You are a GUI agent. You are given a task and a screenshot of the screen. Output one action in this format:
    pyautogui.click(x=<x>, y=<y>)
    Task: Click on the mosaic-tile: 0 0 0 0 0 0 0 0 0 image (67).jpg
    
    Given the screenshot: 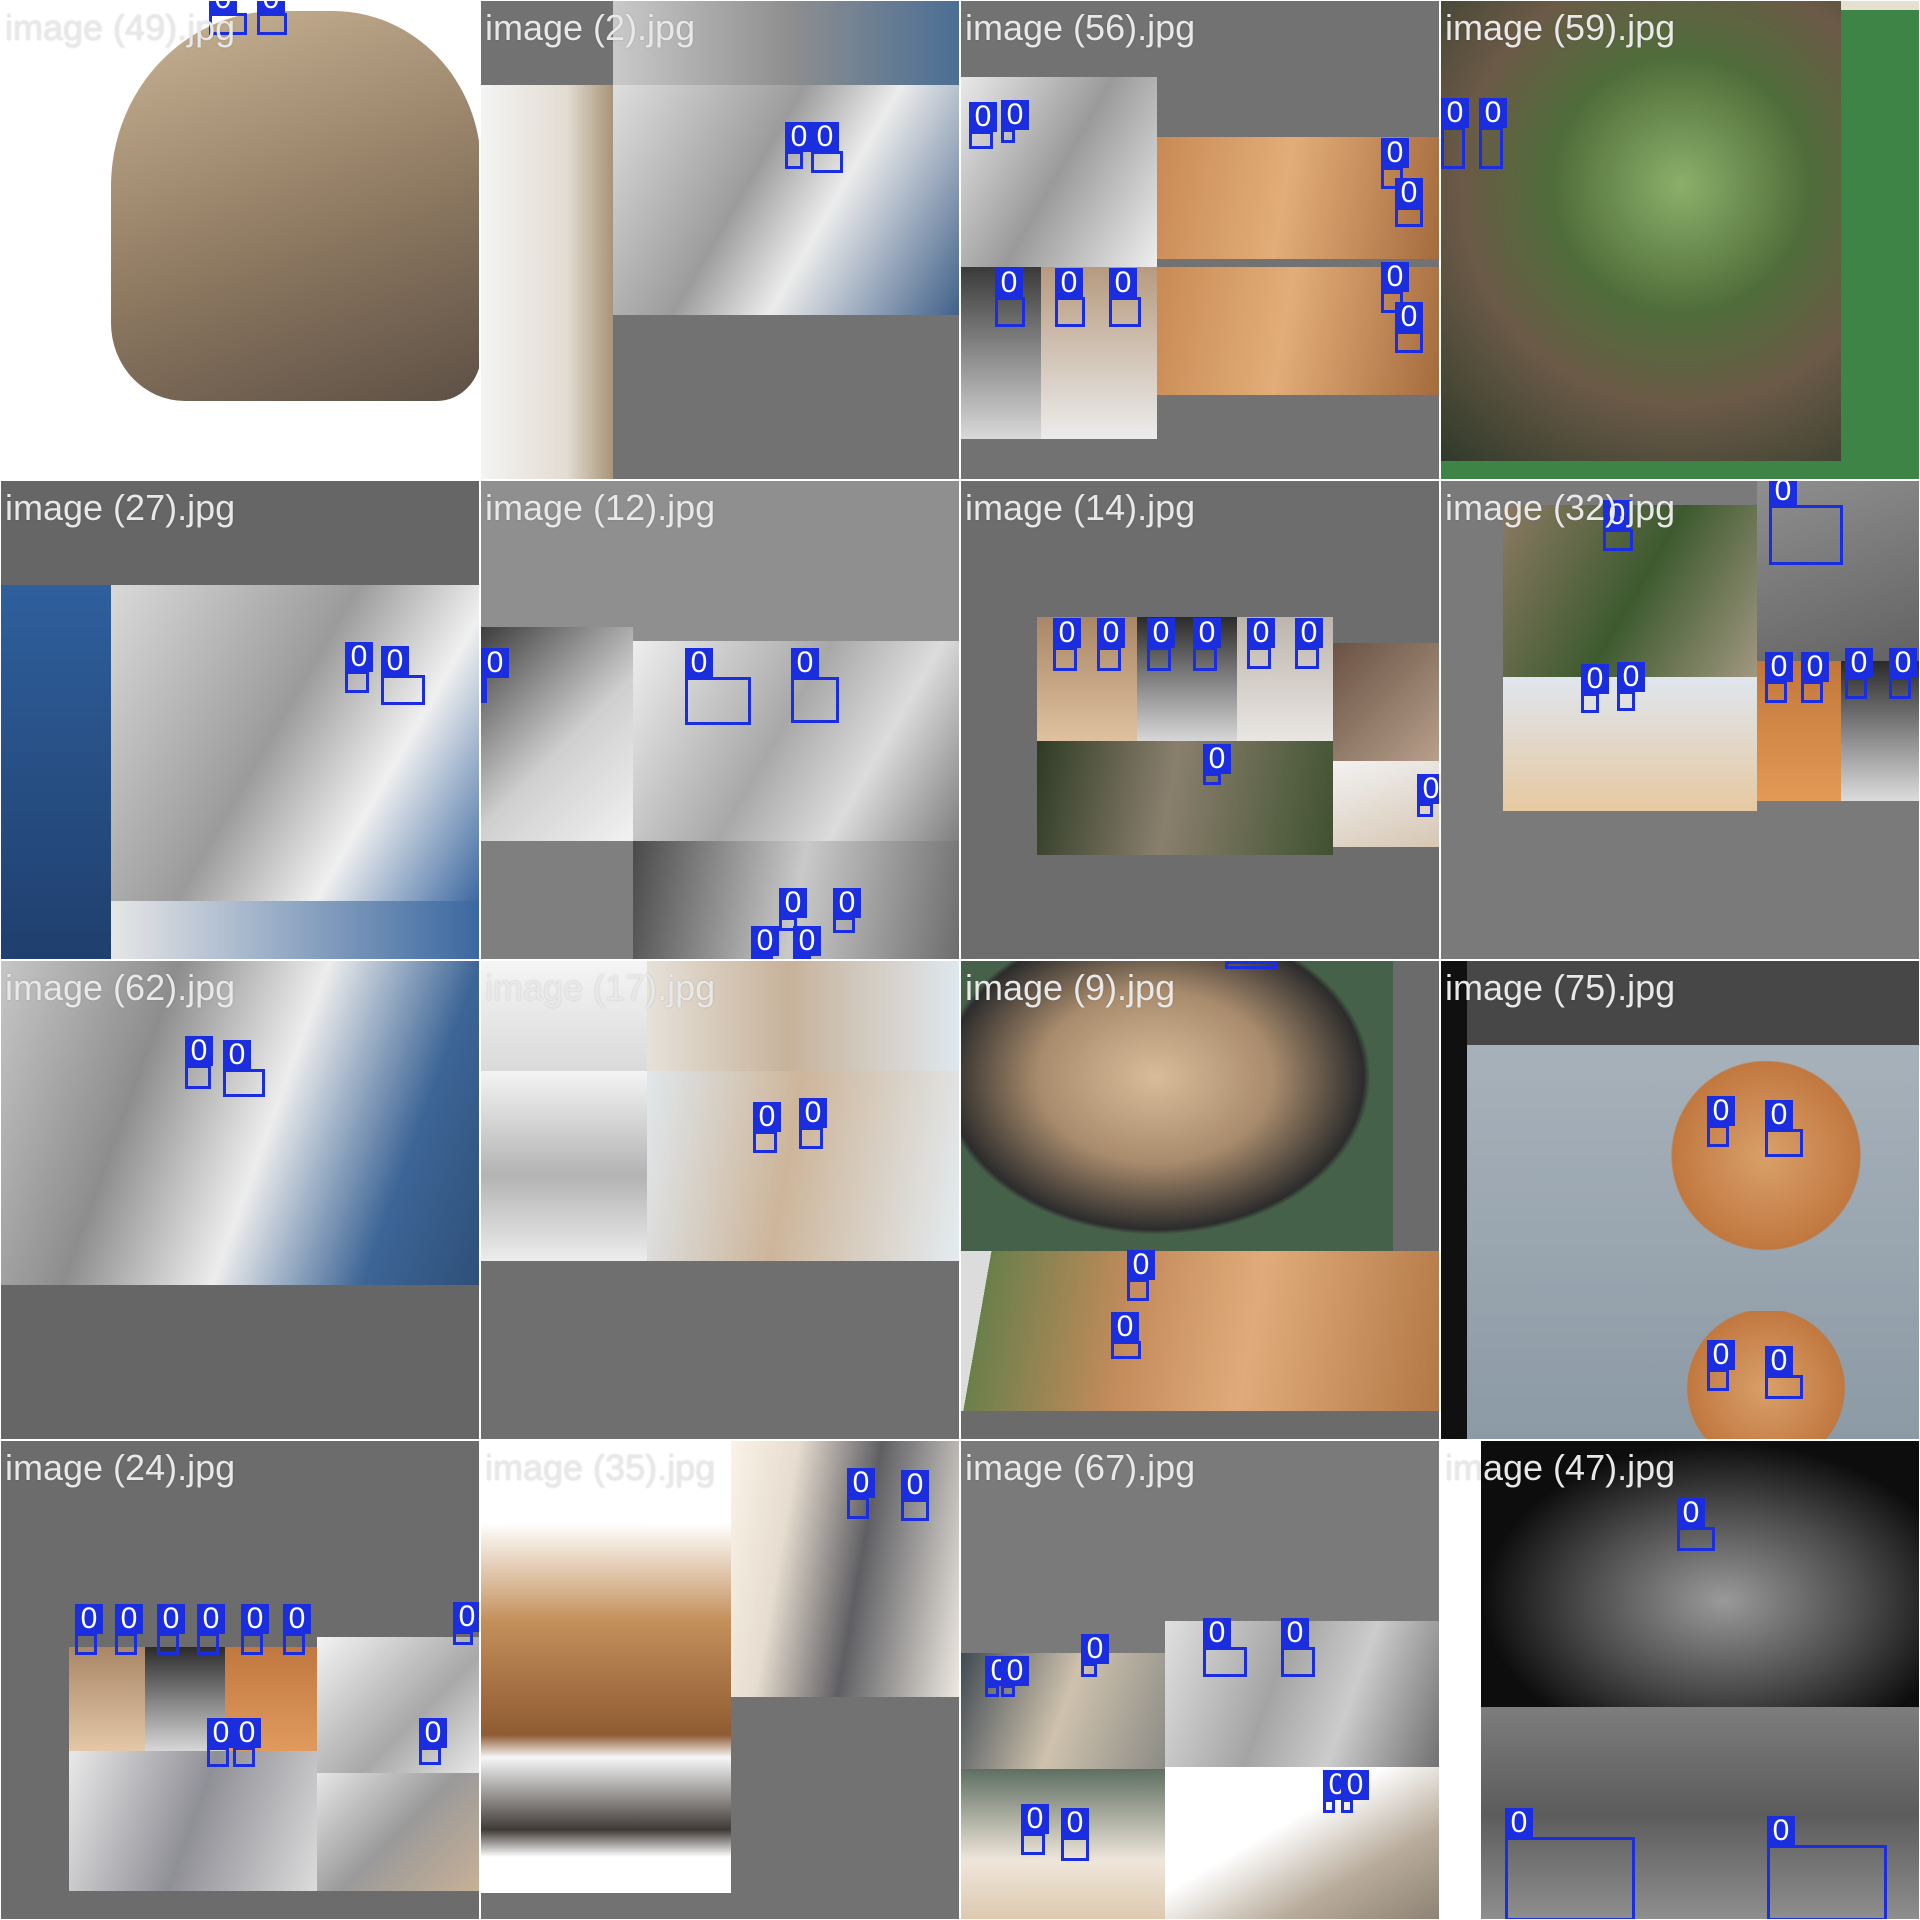 What is the action you would take?
    pyautogui.click(x=1200, y=1680)
    